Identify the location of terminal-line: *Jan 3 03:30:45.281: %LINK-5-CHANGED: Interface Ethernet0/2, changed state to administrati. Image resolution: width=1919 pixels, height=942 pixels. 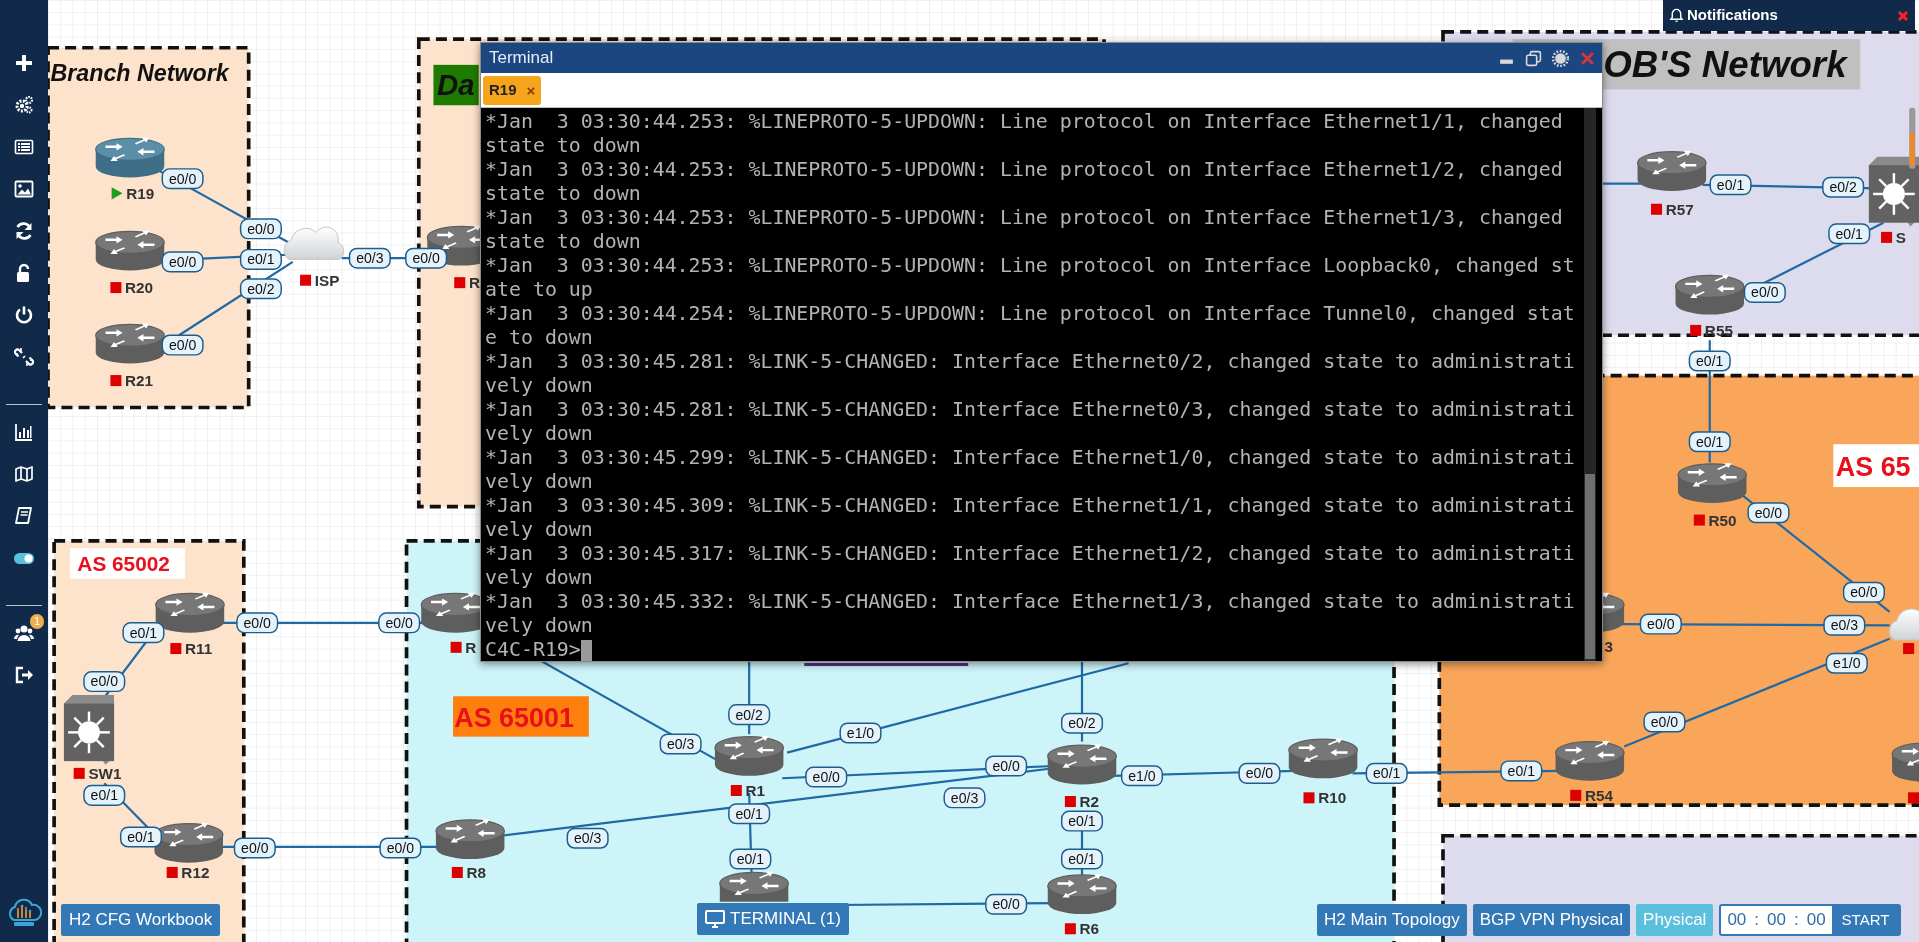
(1030, 362).